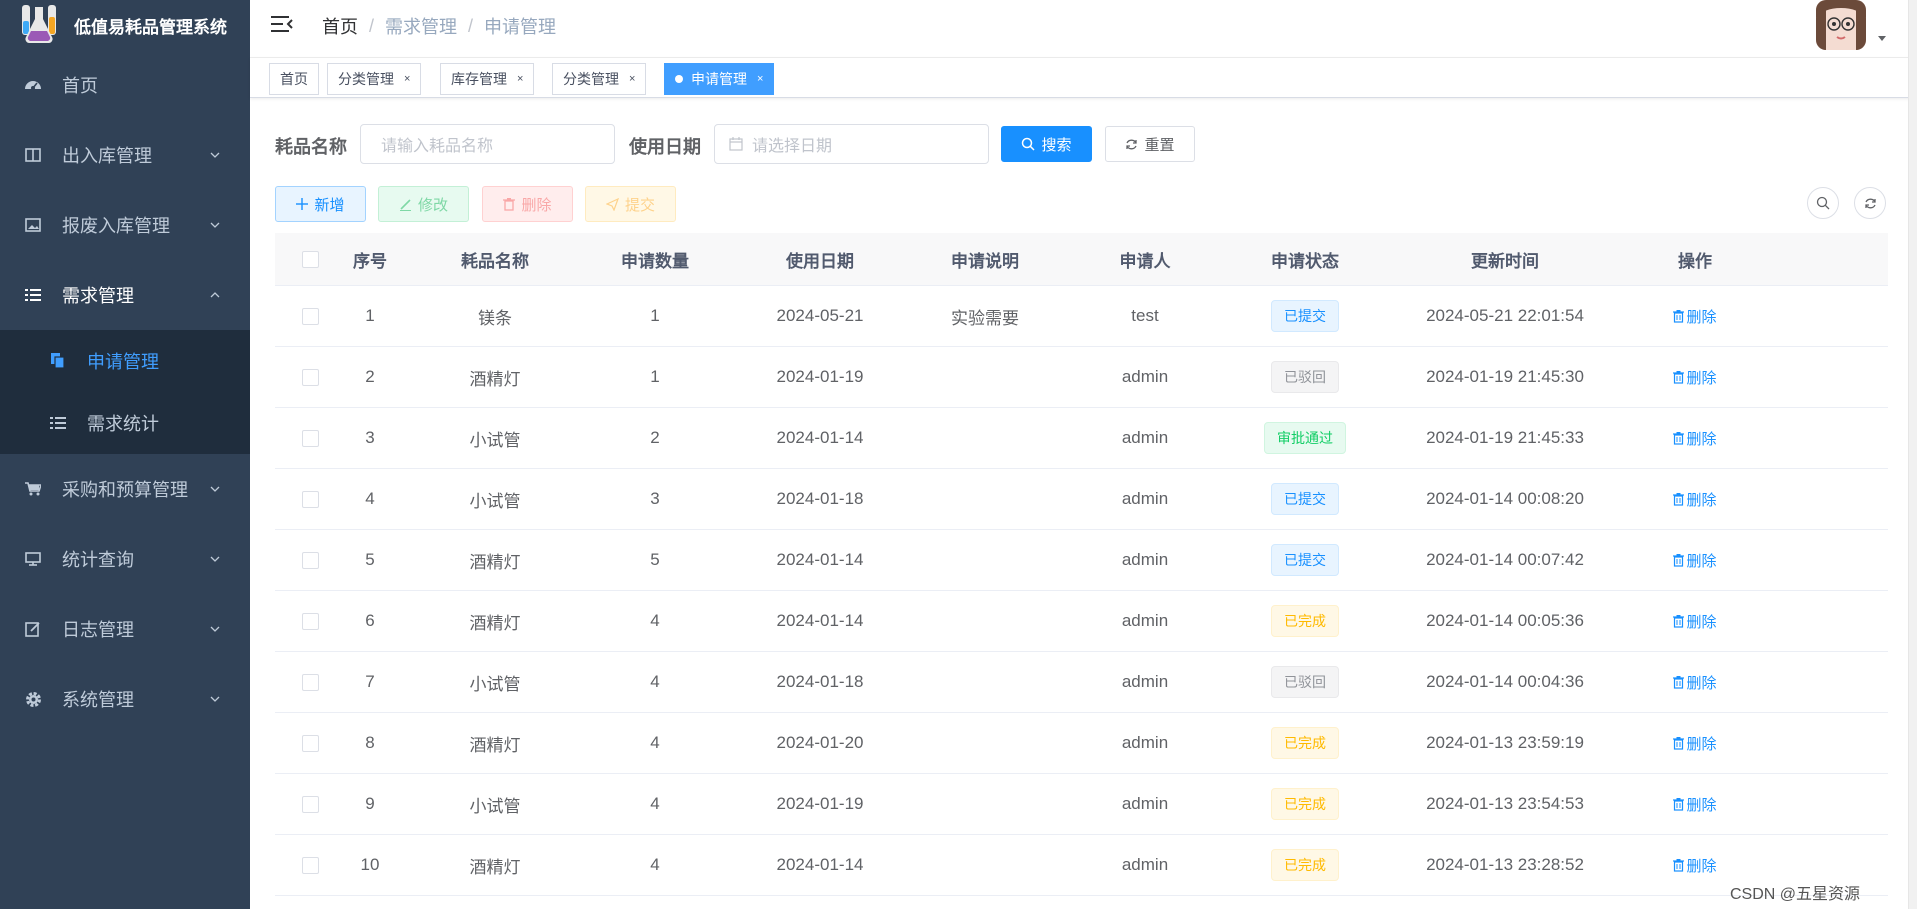 The width and height of the screenshot is (1917, 909). Describe the element at coordinates (320, 204) in the screenshot. I see `add-button: 新增` at that location.